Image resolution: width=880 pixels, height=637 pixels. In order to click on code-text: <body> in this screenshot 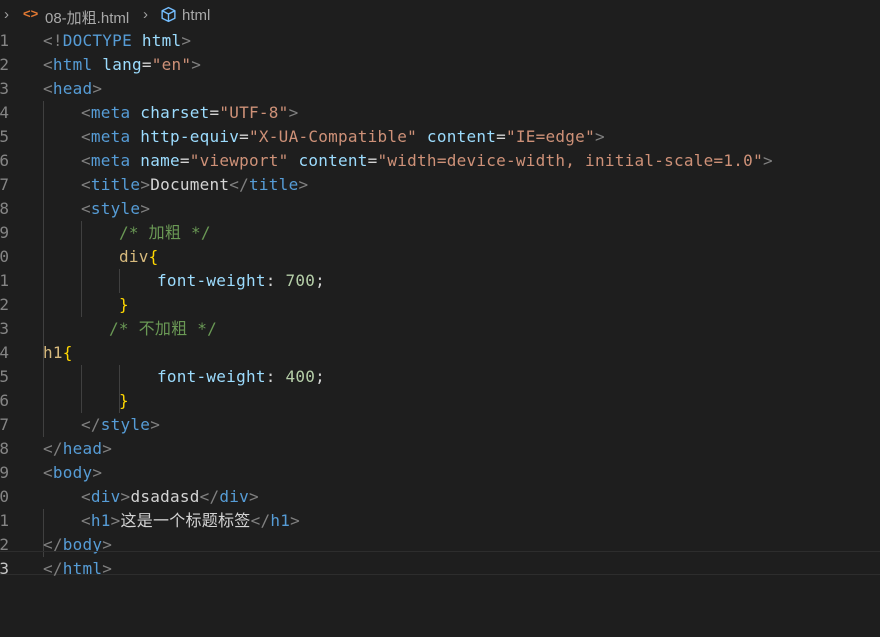, I will do `click(73, 472)`.